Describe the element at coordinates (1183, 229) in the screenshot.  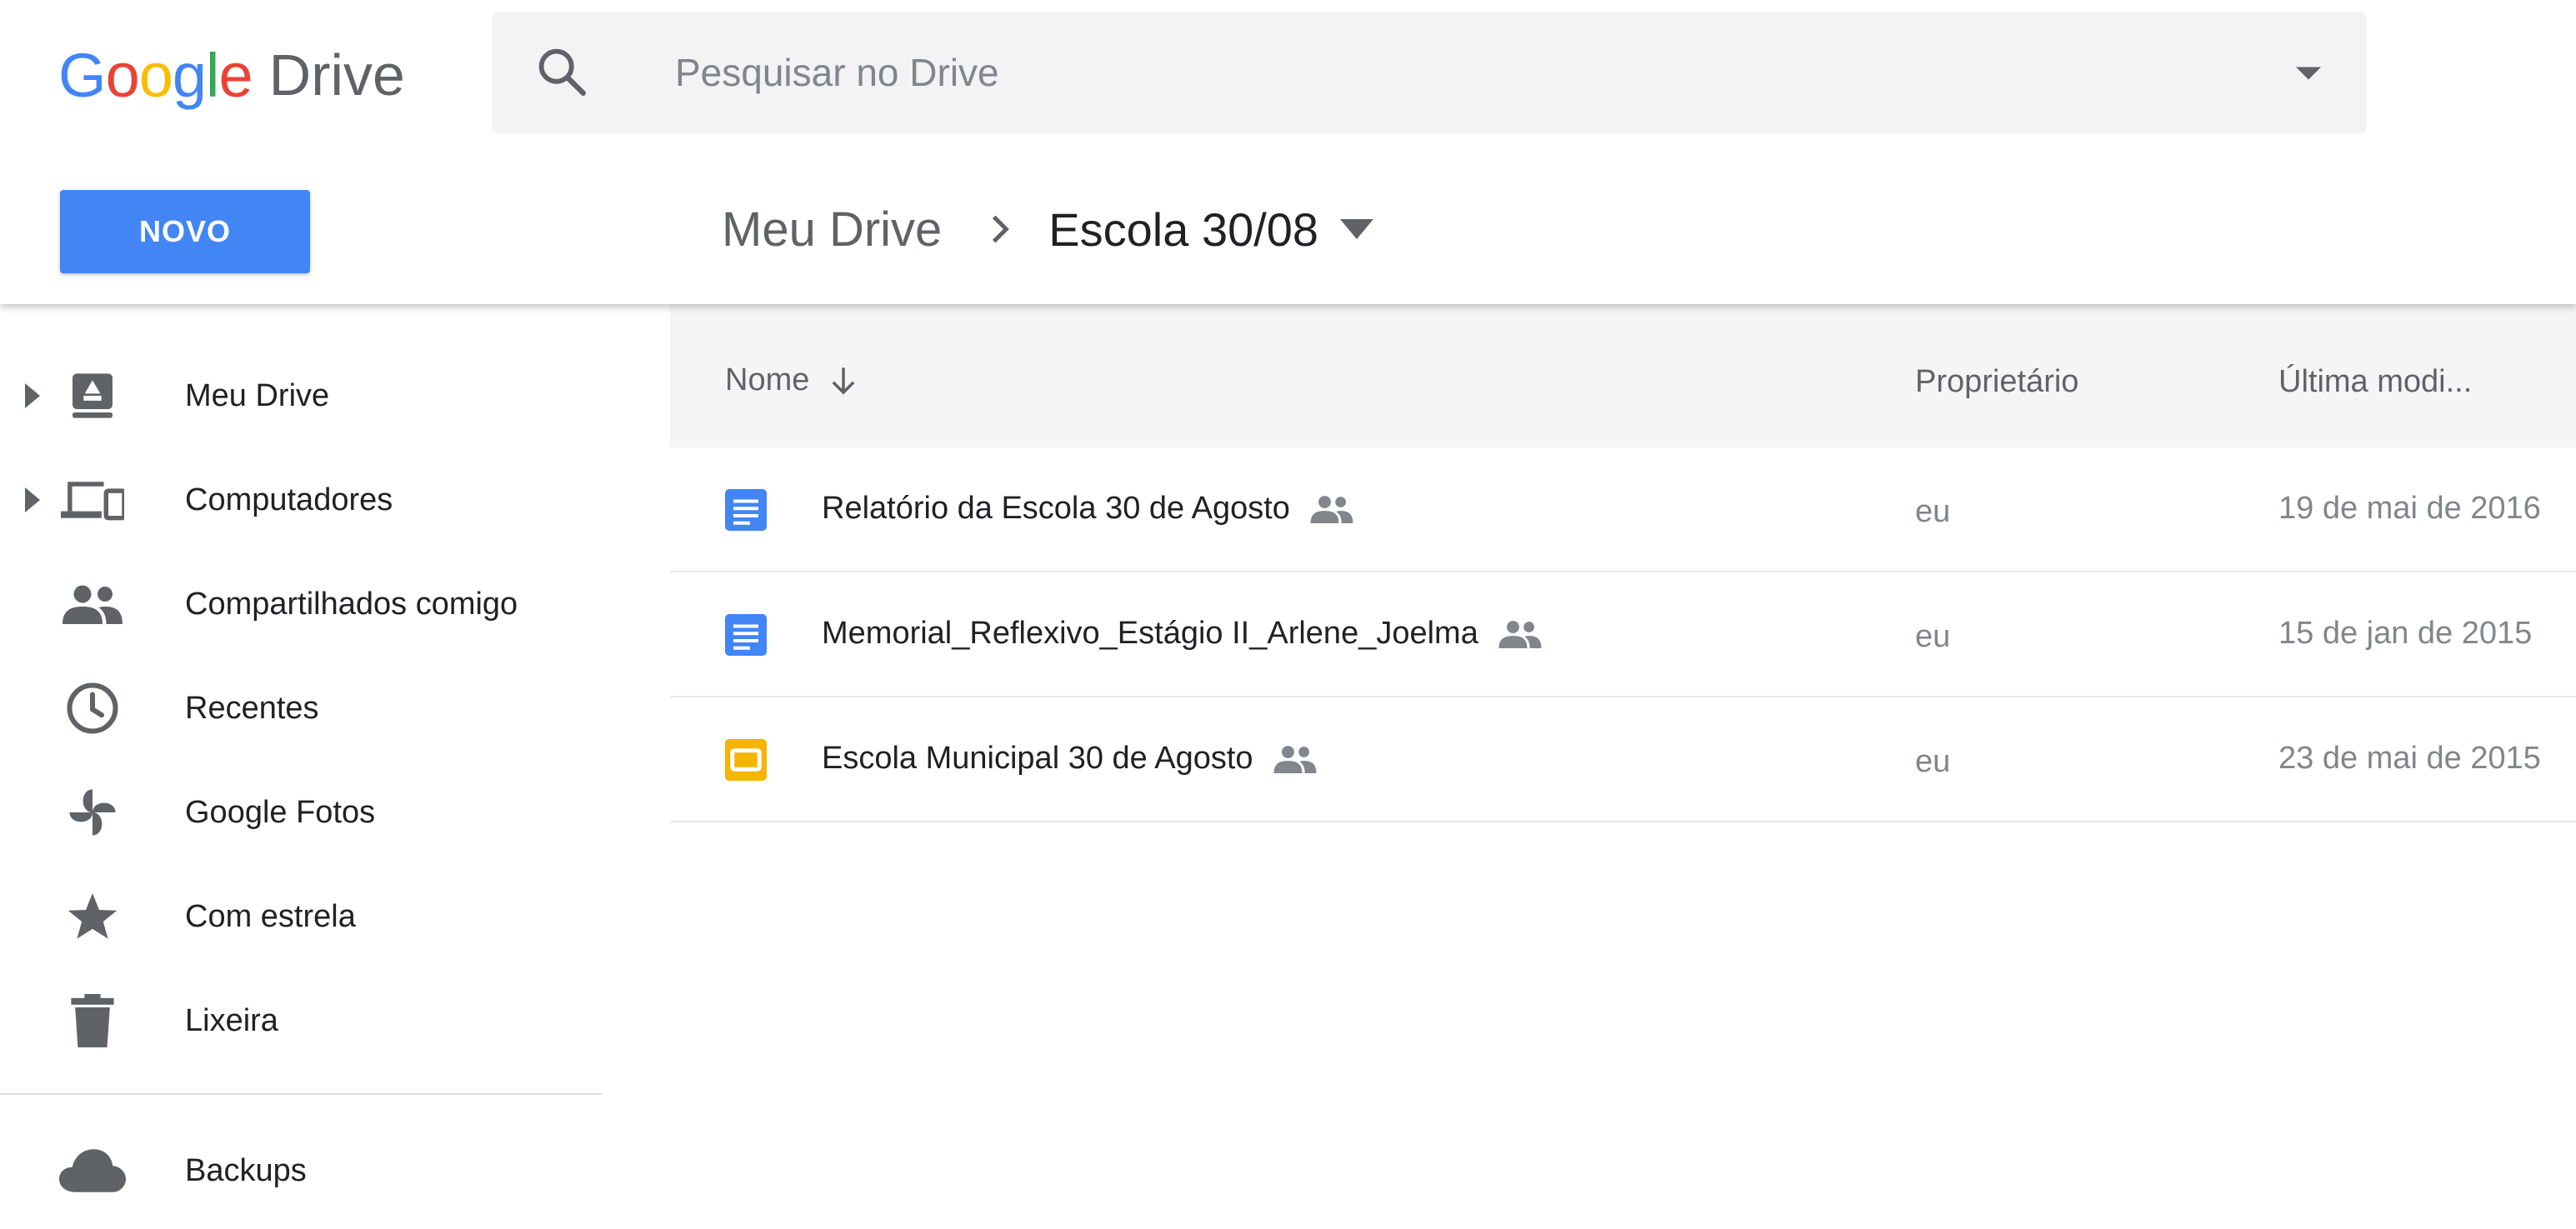
I see `breadcrumb-current-folder: Escola 30/08` at that location.